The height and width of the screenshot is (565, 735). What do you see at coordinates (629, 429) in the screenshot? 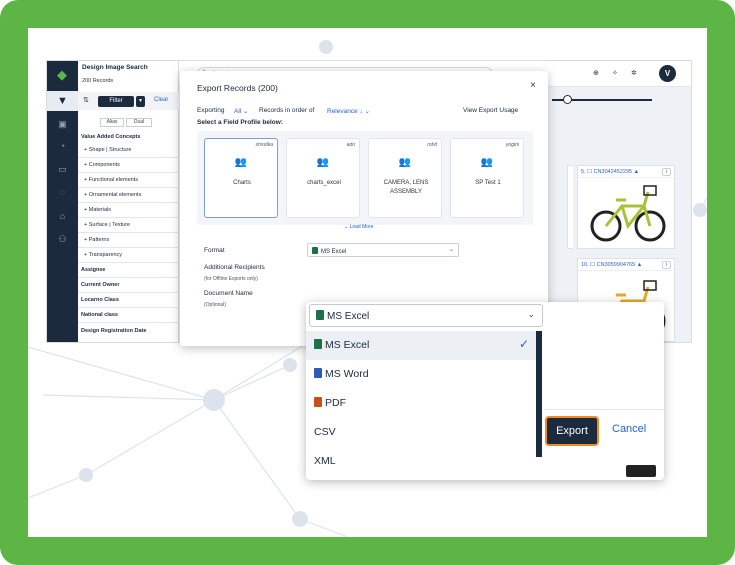
I see `cancel-button: Cancel` at bounding box center [629, 429].